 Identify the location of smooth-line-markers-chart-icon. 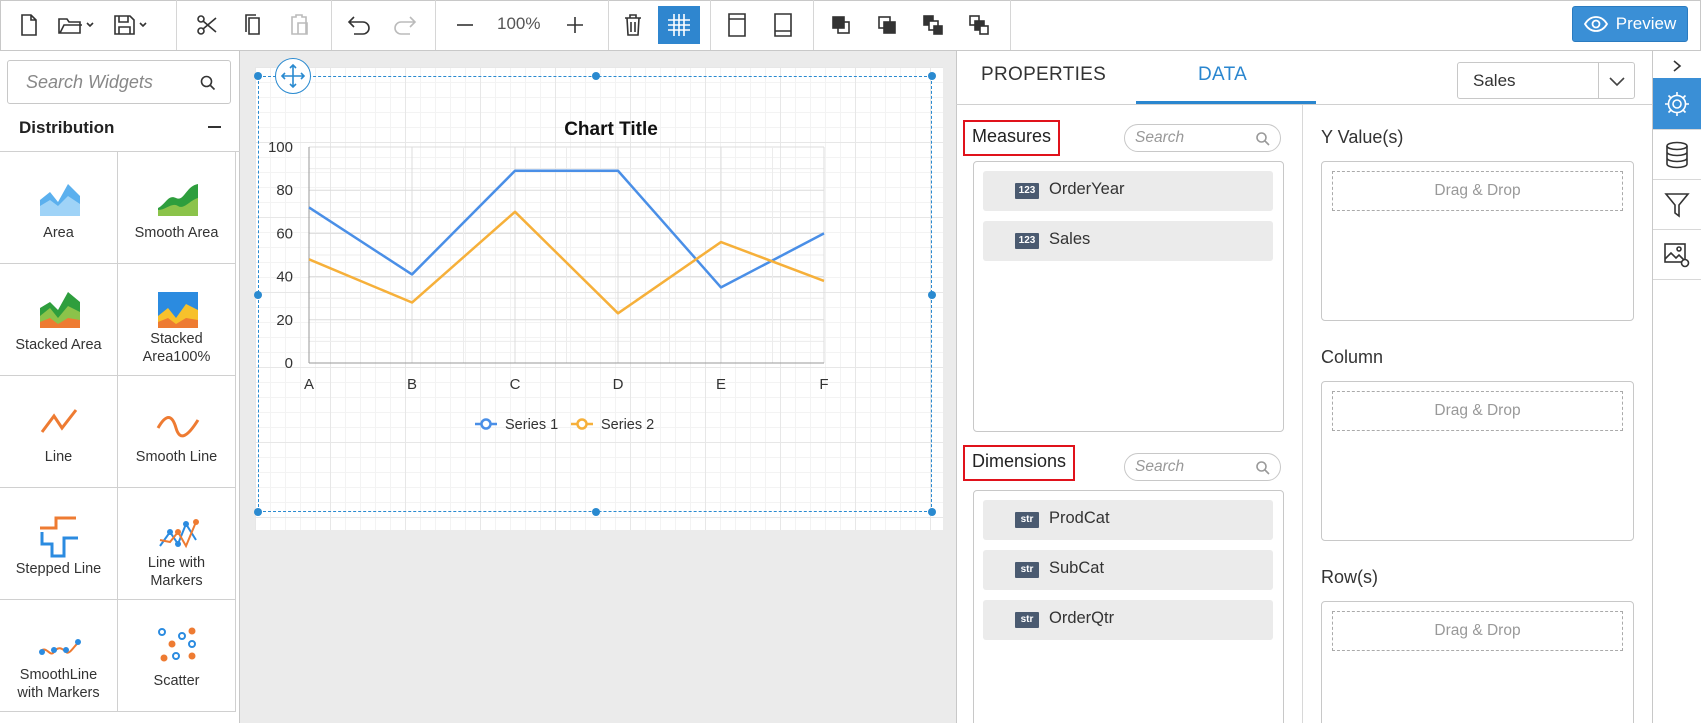
(60, 647).